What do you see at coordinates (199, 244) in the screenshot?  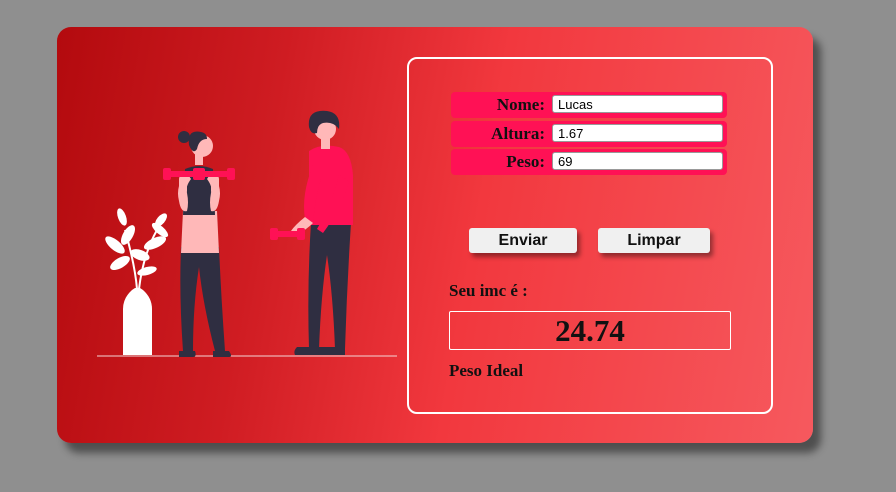 I see `woman-figure` at bounding box center [199, 244].